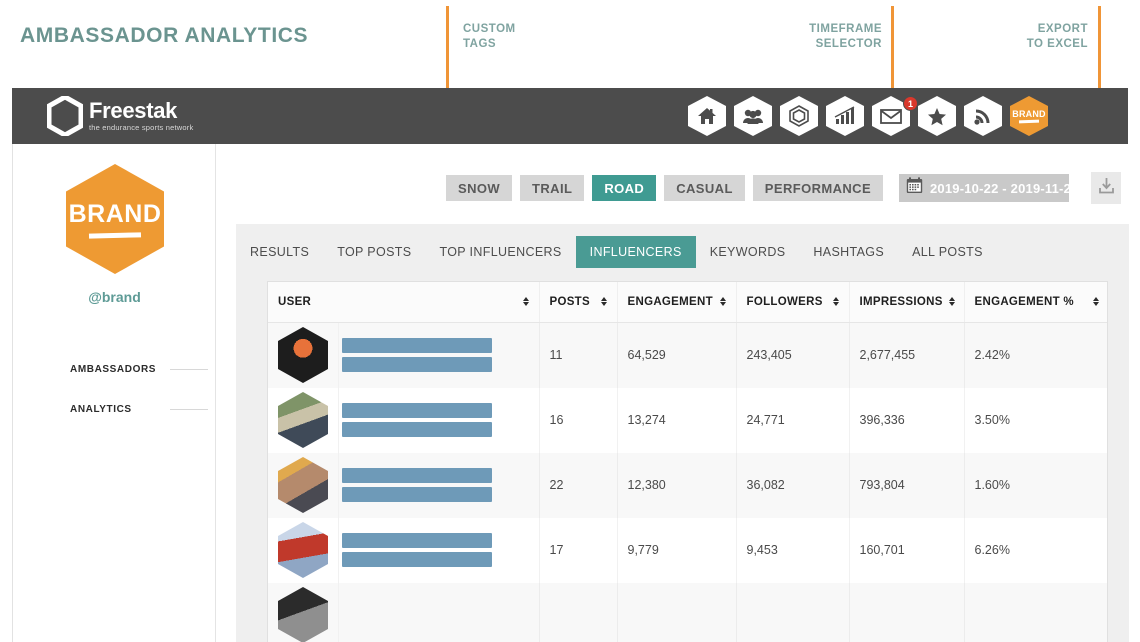  What do you see at coordinates (907, 355) in the screenshot?
I see `cell-impressions: 2,677,455` at bounding box center [907, 355].